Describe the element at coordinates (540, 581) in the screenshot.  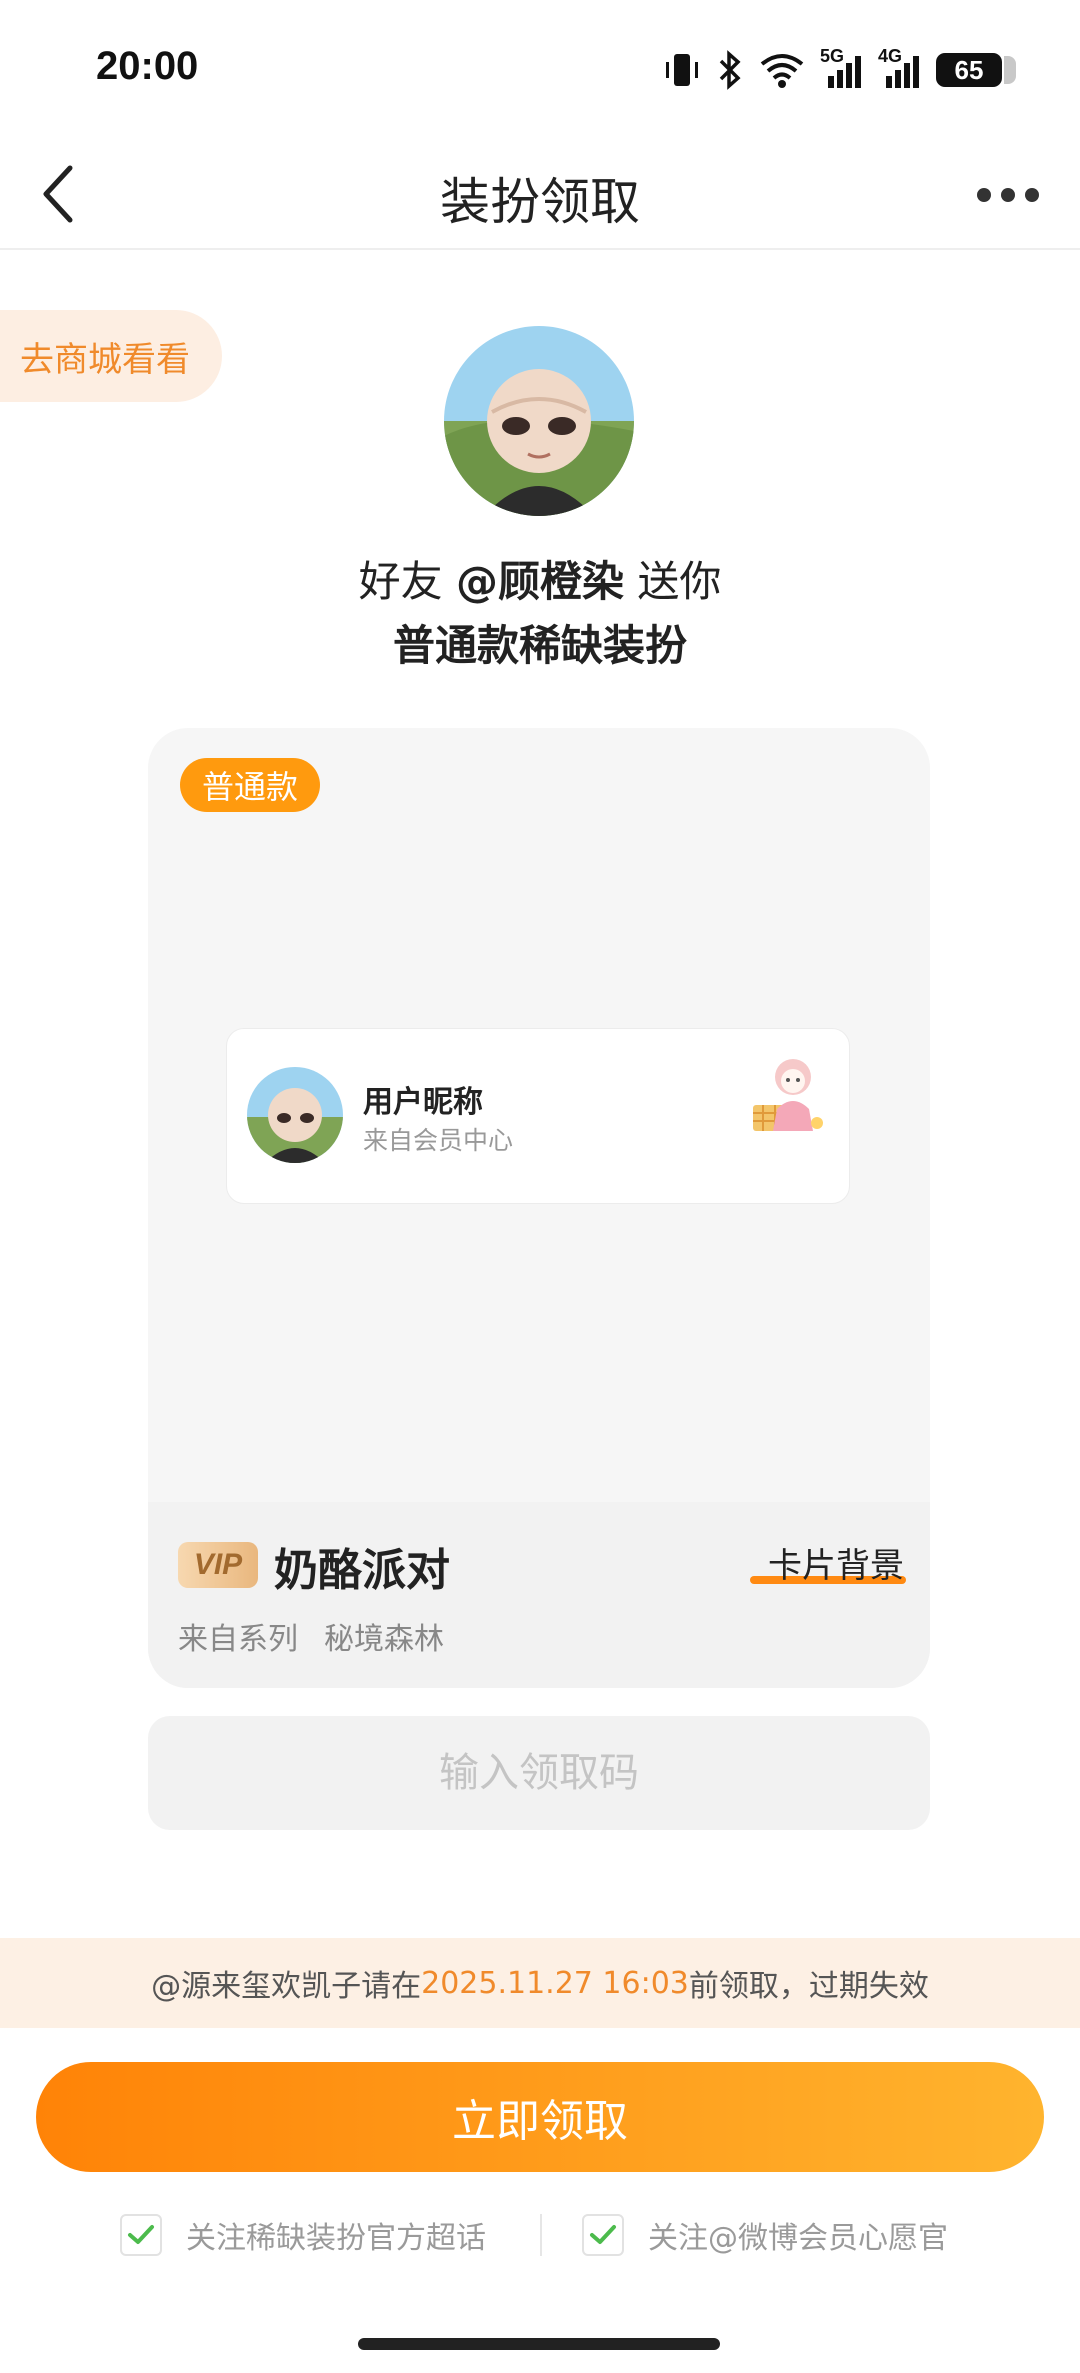
I see `friend-name-link: @顾橙染` at that location.